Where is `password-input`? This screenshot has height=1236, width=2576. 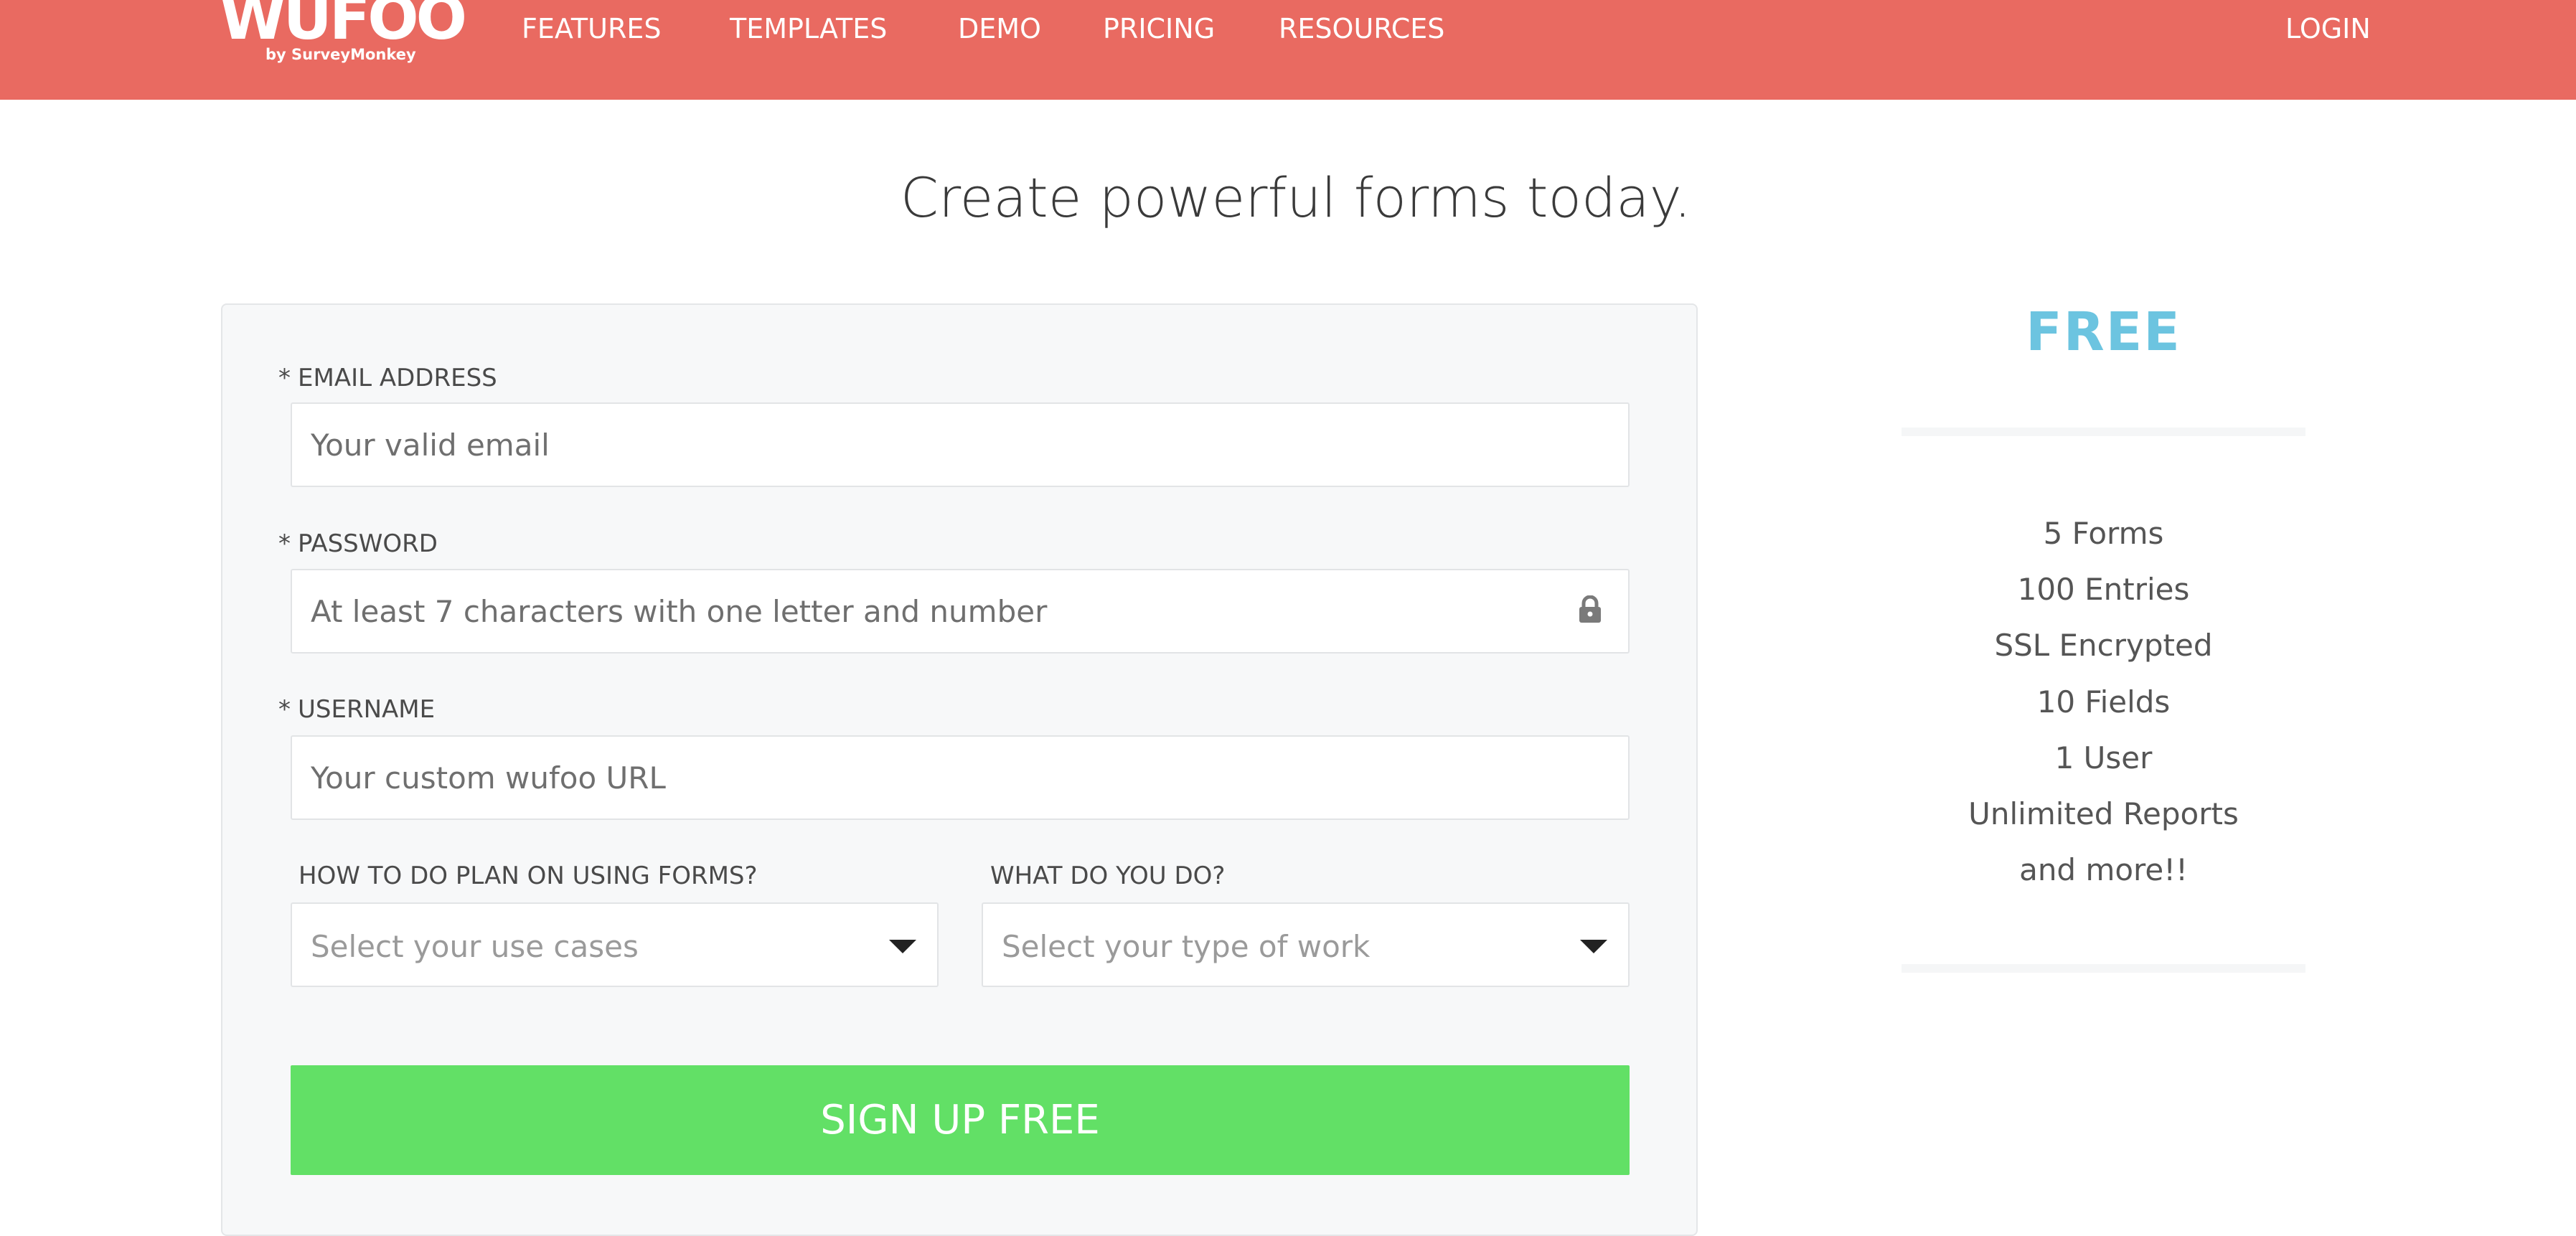
password-input is located at coordinates (960, 611).